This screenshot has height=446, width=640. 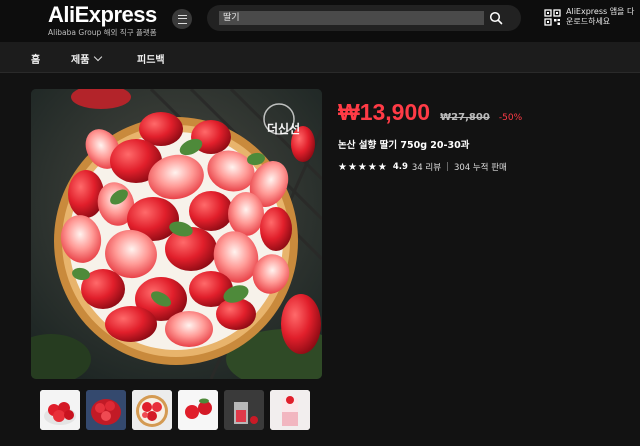 I want to click on search-button, so click(x=496, y=18).